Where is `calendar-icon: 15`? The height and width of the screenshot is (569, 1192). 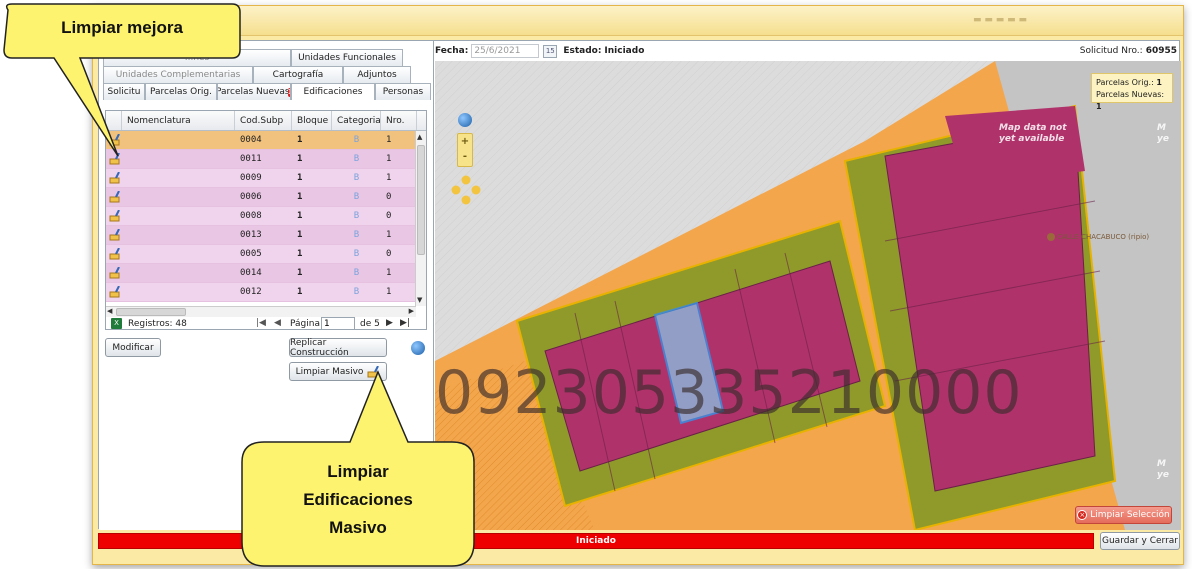
calendar-icon: 15 is located at coordinates (550, 51).